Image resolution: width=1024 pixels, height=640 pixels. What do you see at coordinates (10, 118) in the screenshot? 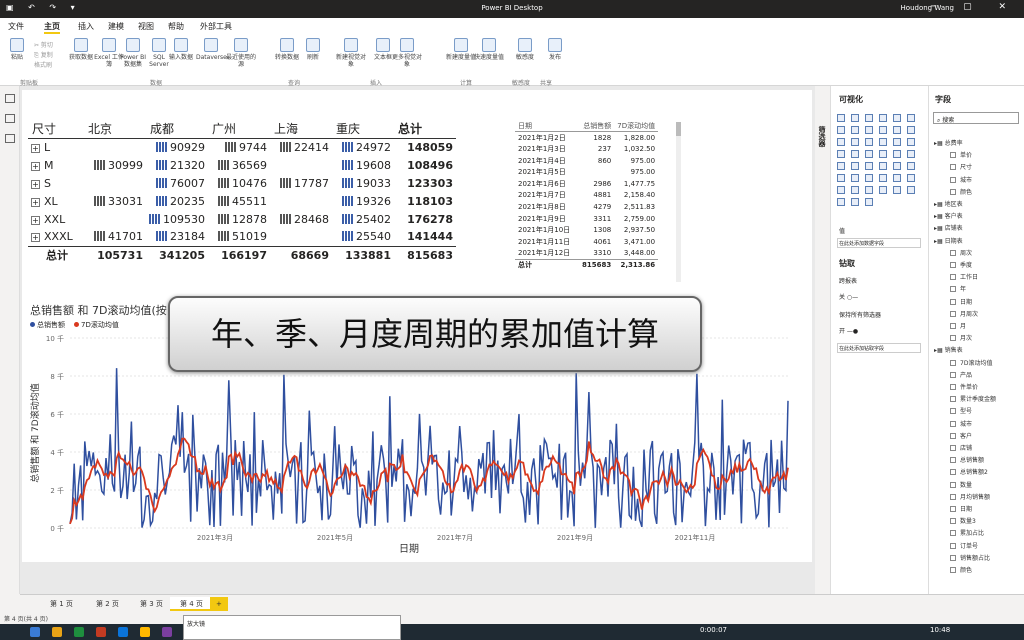
I see `data-view-icon` at bounding box center [10, 118].